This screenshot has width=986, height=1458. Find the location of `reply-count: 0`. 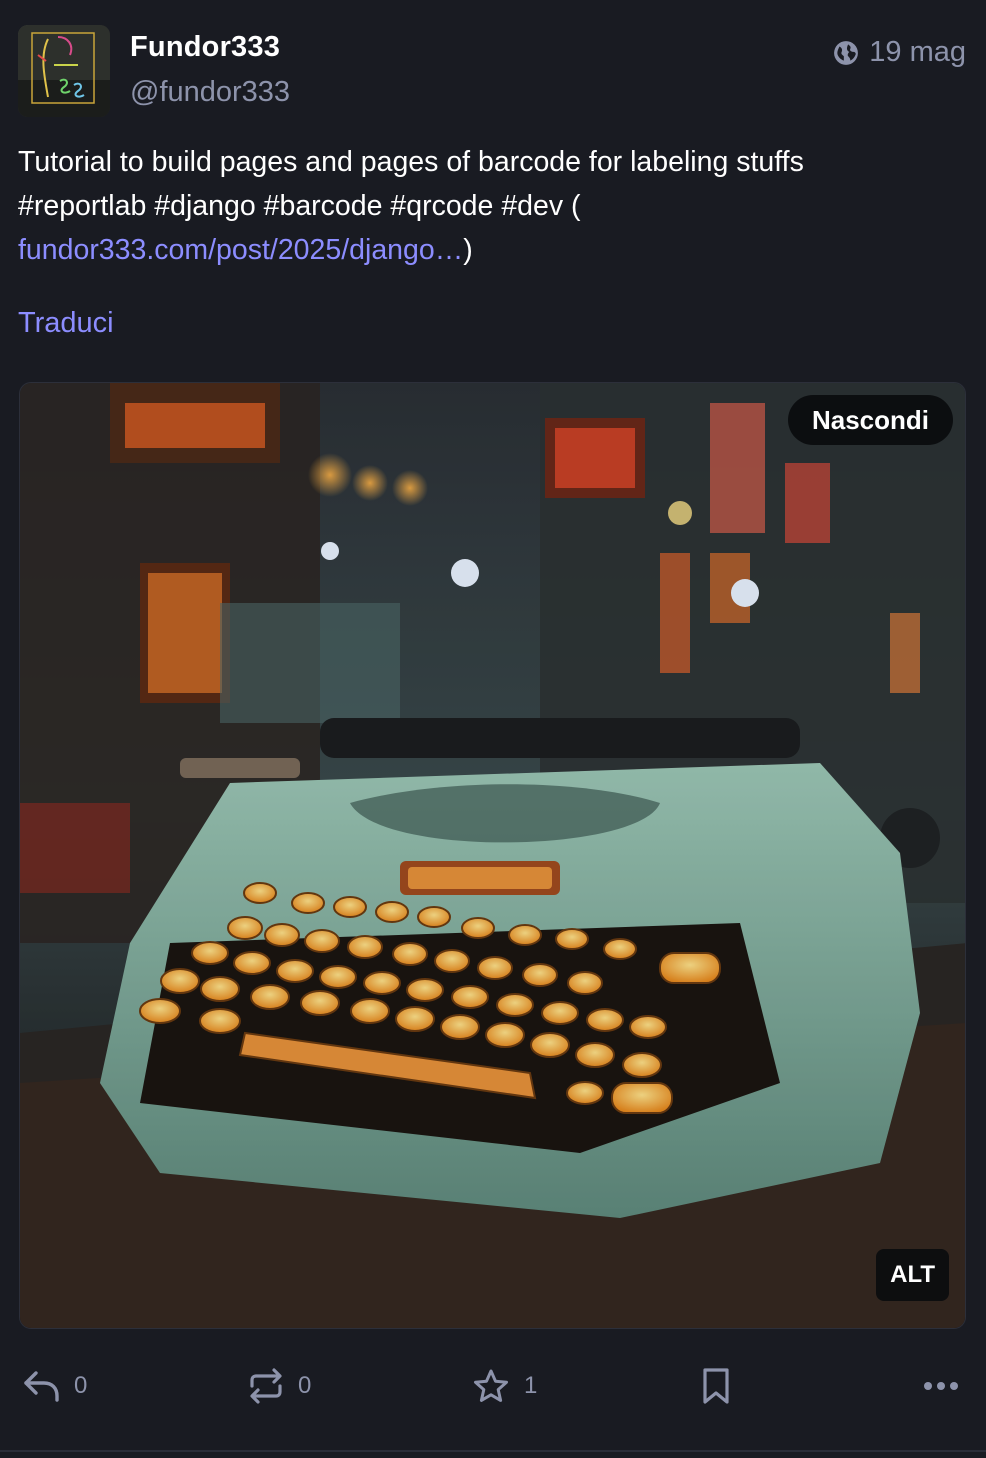

reply-count: 0 is located at coordinates (81, 1385).